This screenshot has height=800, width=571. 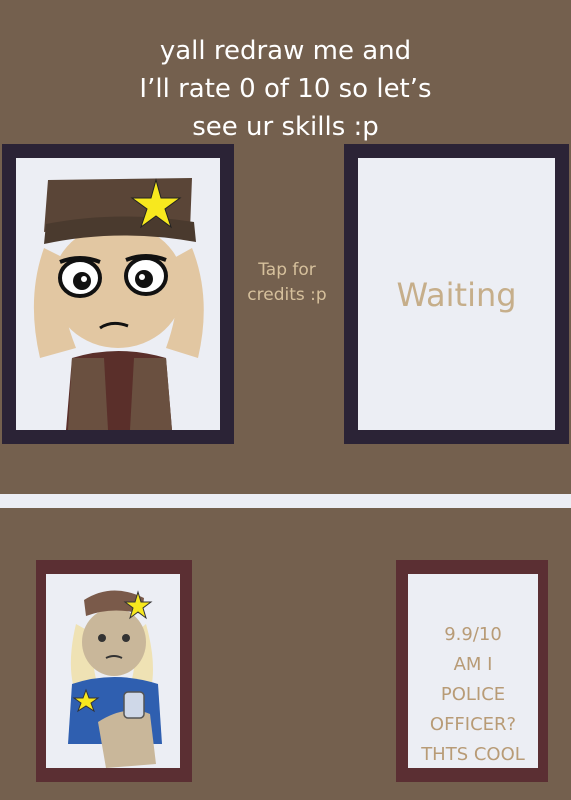 I want to click on section-divider, so click(x=285, y=501).